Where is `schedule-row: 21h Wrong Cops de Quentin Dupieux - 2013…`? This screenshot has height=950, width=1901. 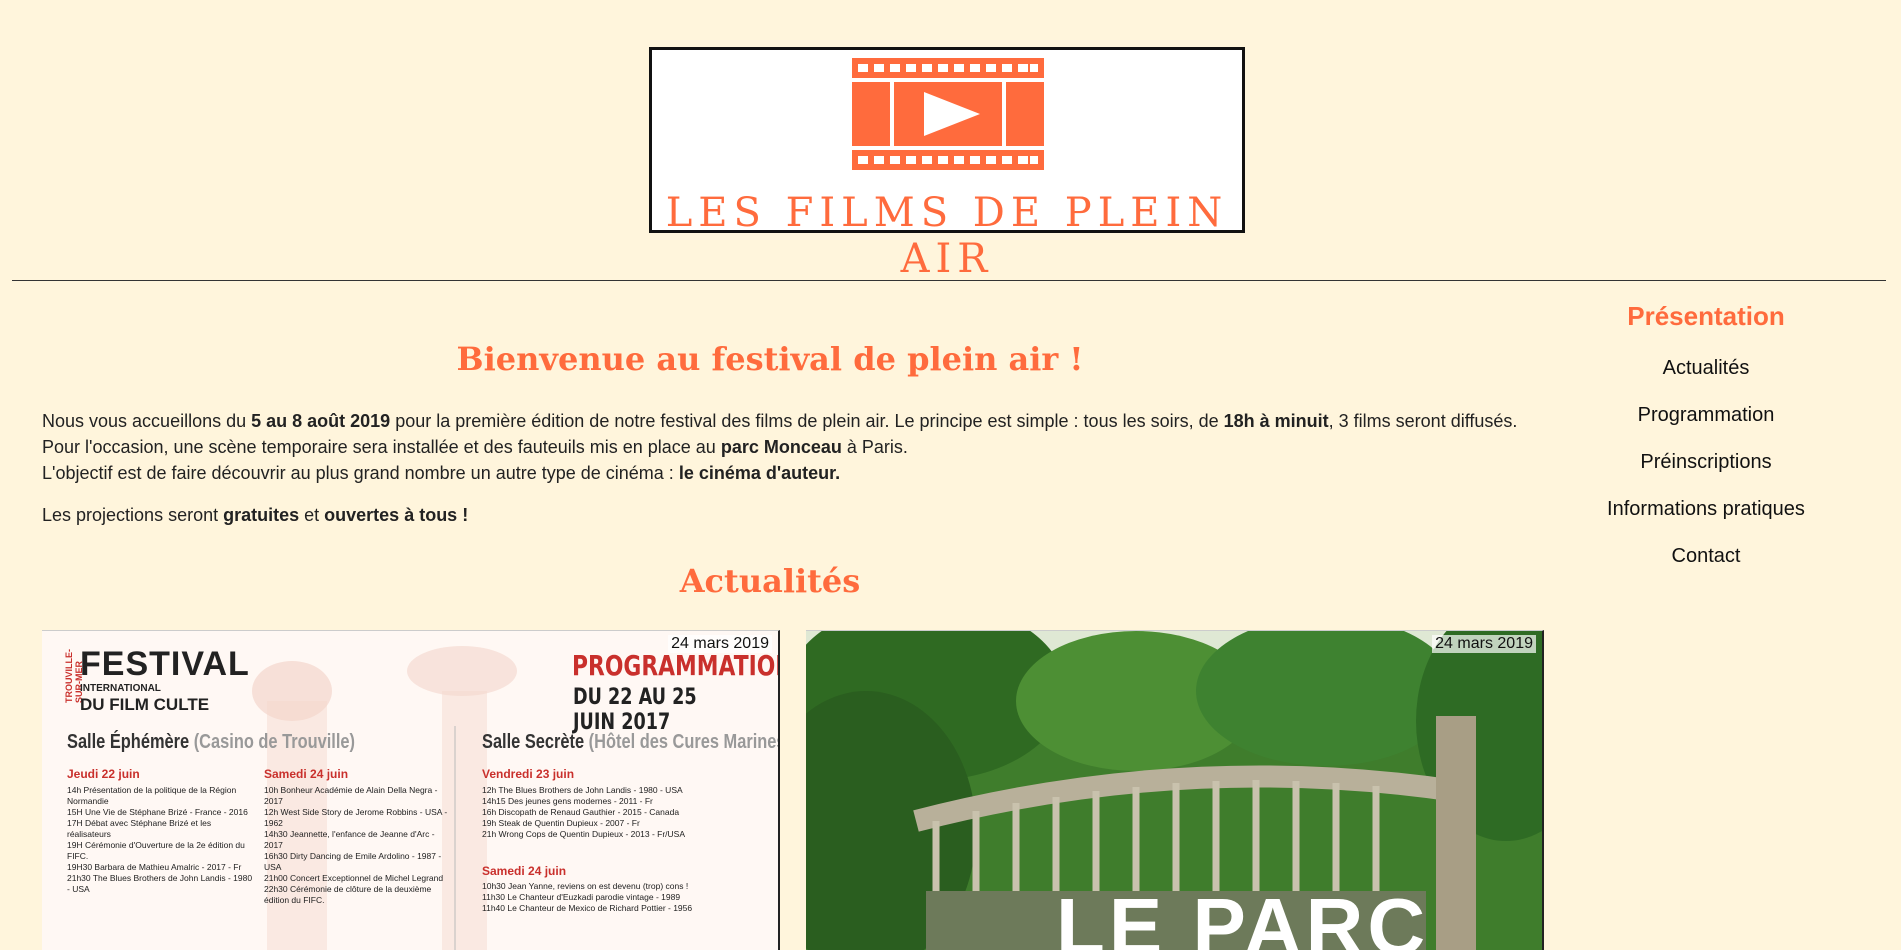 schedule-row: 21h Wrong Cops de Quentin Dupieux - 2013… is located at coordinates (584, 834).